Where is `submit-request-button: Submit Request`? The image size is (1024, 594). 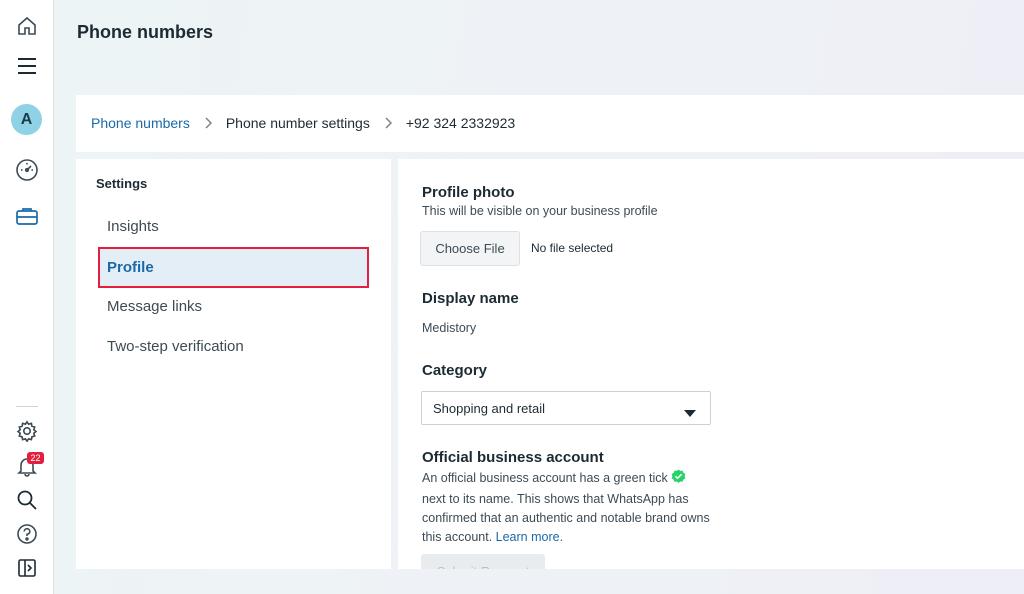
submit-request-button: Submit Request is located at coordinates (483, 561).